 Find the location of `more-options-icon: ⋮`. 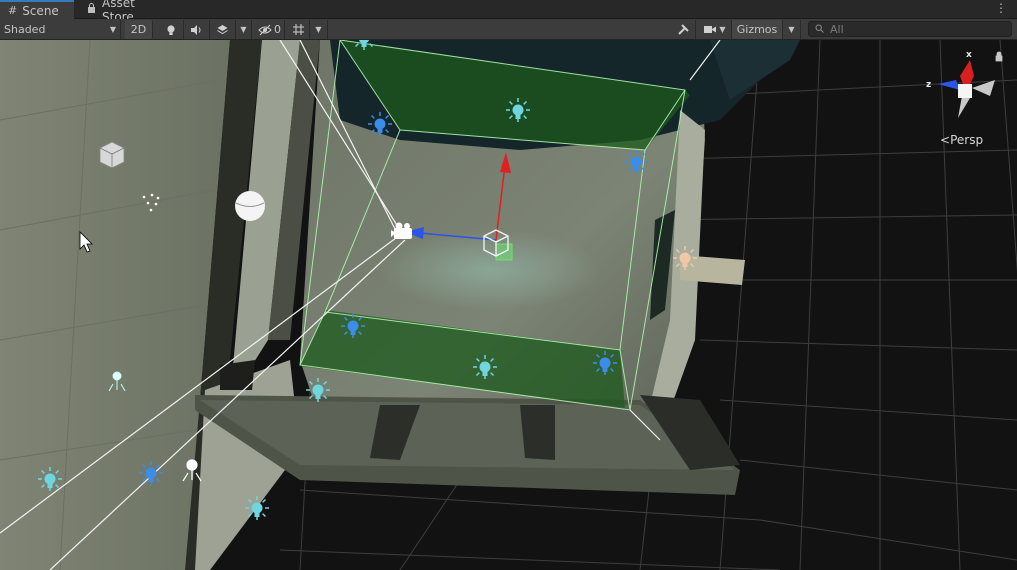

more-options-icon: ⋮ is located at coordinates (1001, 8).